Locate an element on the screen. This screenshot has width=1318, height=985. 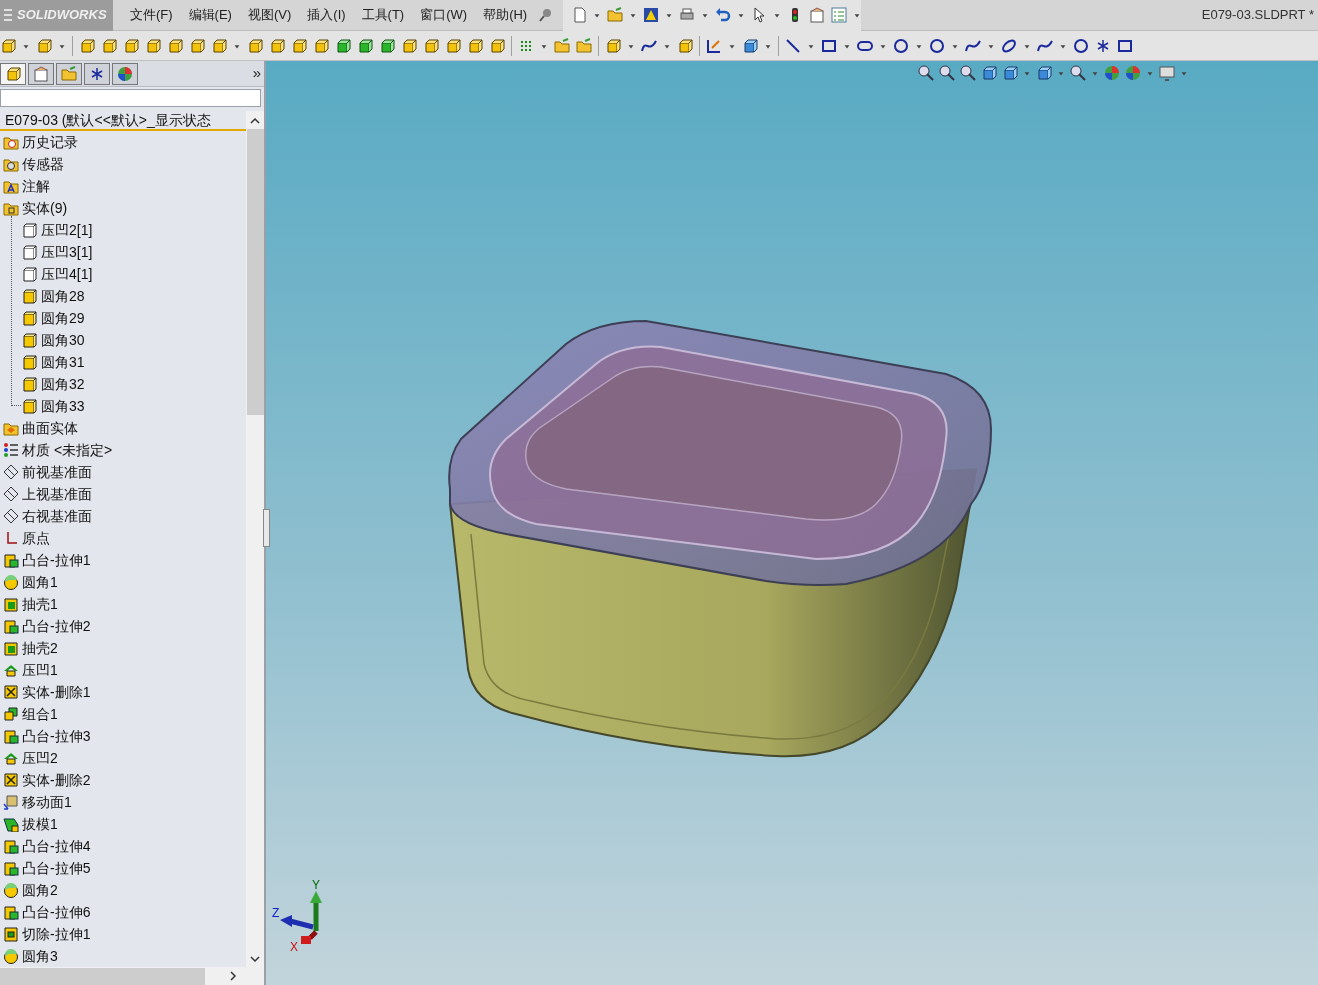
tree-item: 注解 is located at coordinates (36, 186).